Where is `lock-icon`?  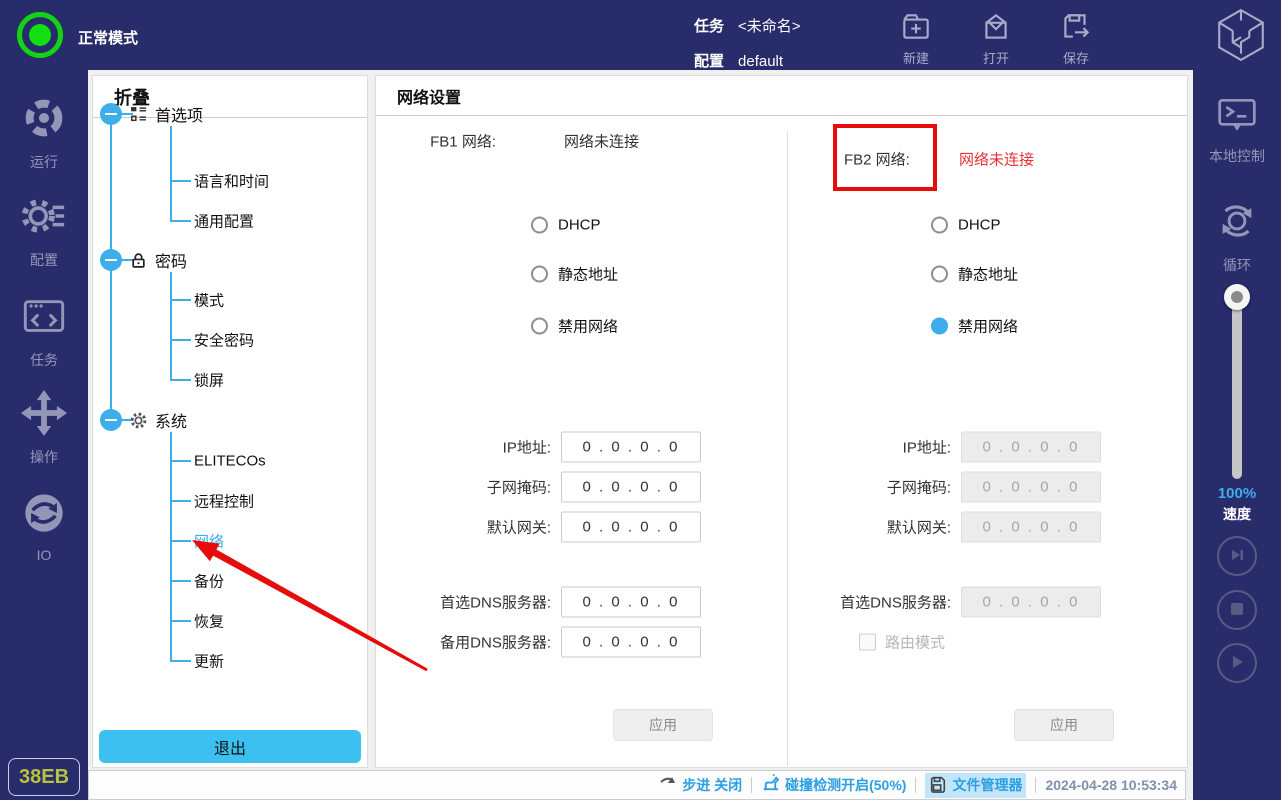 lock-icon is located at coordinates (138, 260).